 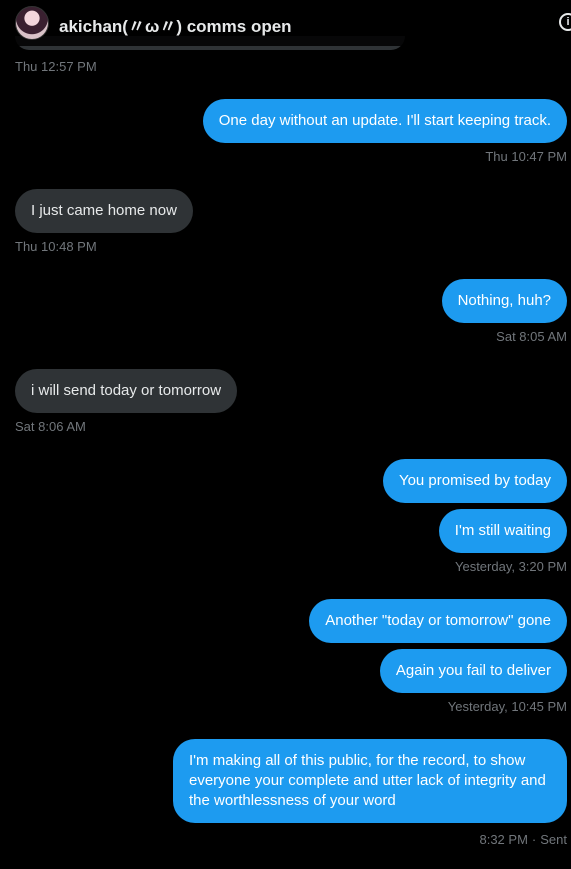 I want to click on message-status: Sent, so click(x=553, y=839).